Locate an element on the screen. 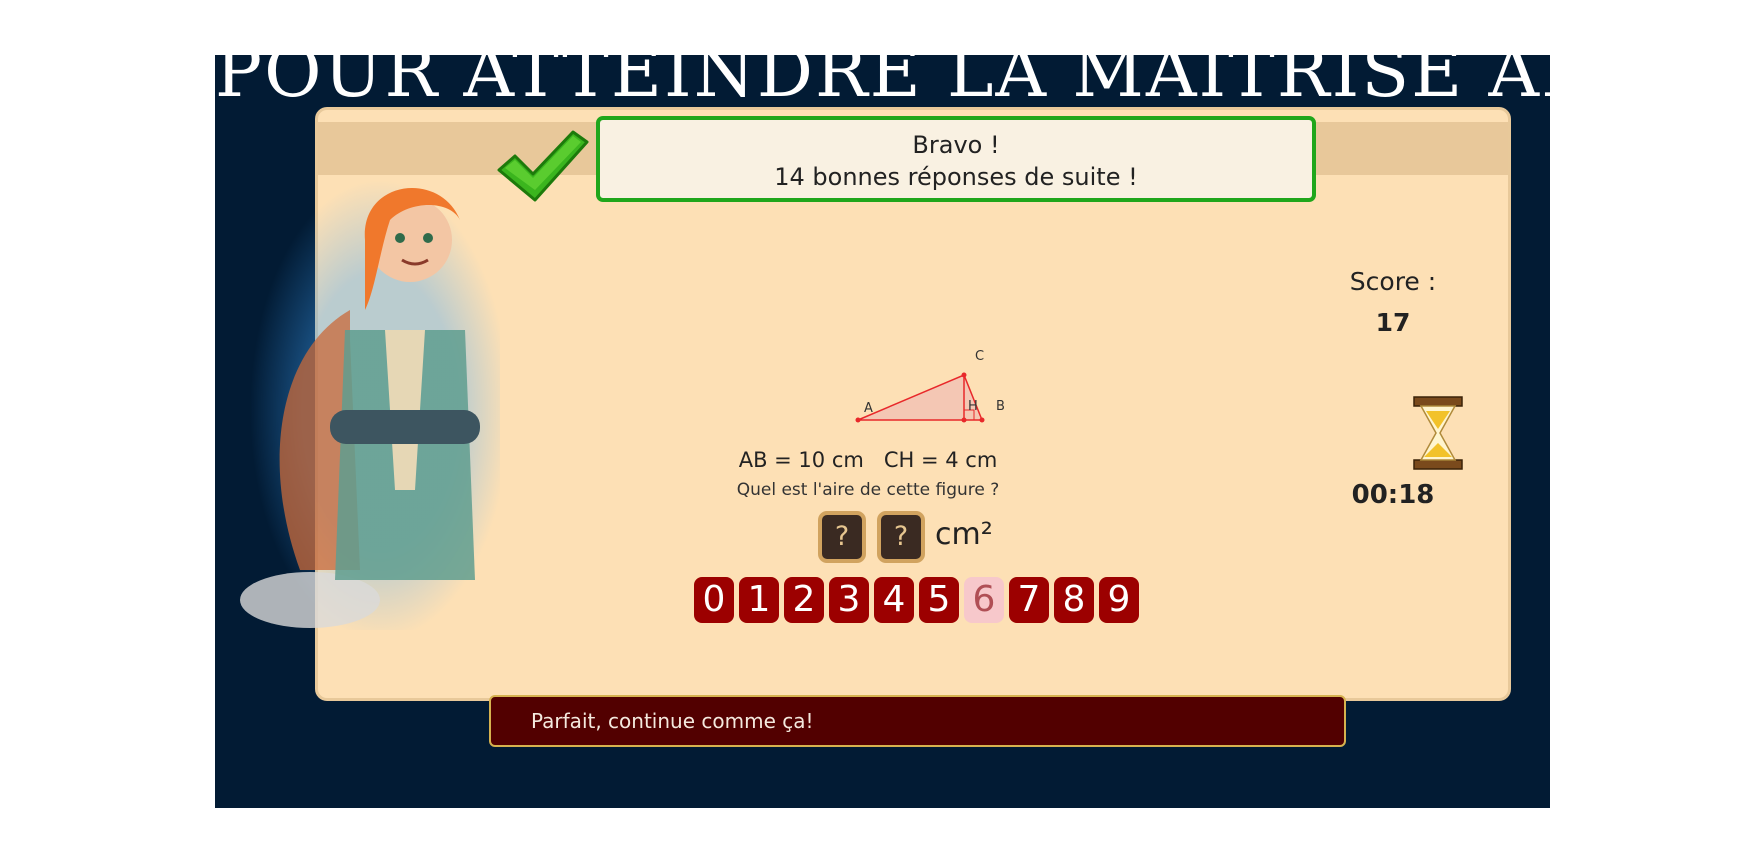 The height and width of the screenshot is (865, 1758). digit-button-7: 7 is located at coordinates (1029, 600).